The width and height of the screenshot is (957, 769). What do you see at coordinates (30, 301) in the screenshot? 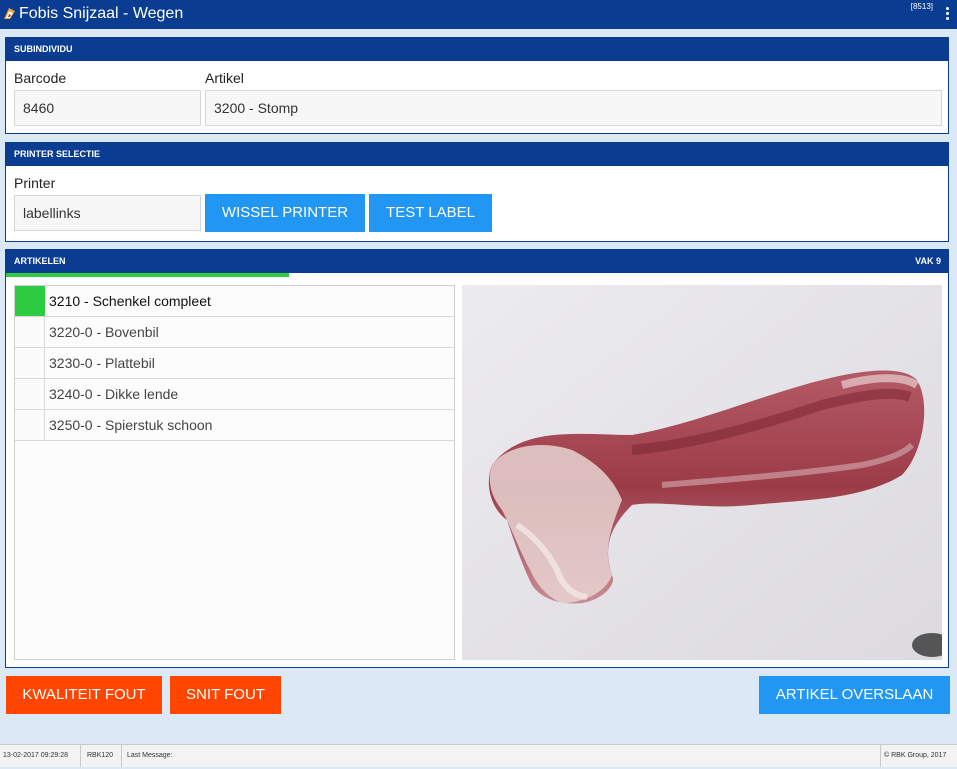
I see `selected-marker` at bounding box center [30, 301].